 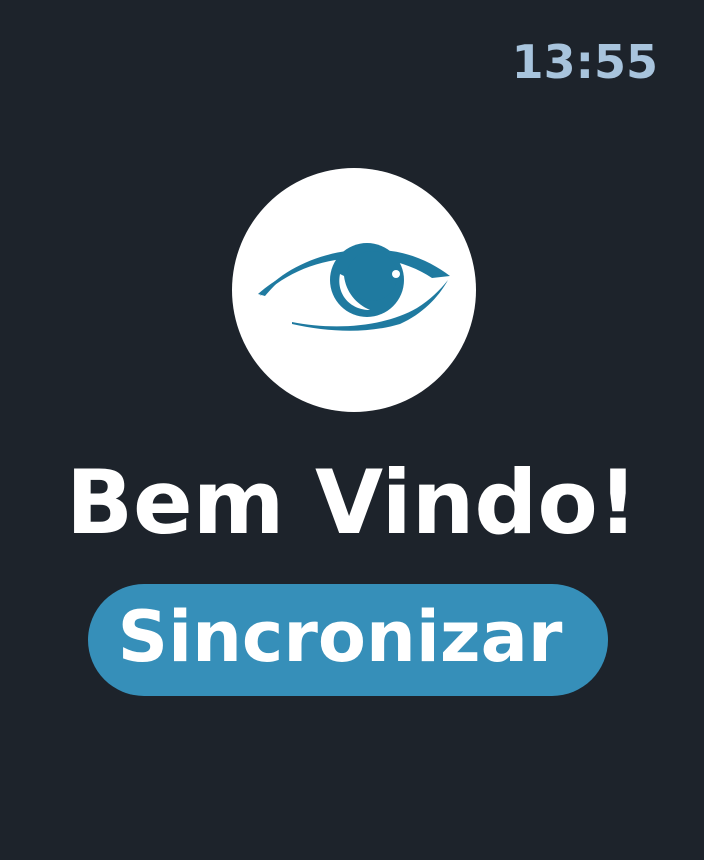 I want to click on sync-button-label: Sincronizar, so click(x=340, y=637).